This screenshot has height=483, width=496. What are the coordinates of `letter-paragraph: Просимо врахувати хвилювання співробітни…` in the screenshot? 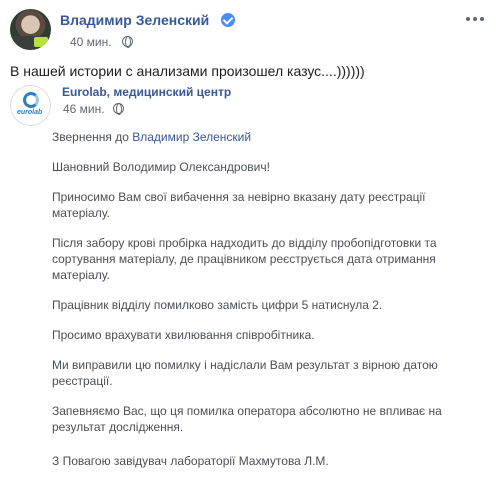 It's located at (183, 335).